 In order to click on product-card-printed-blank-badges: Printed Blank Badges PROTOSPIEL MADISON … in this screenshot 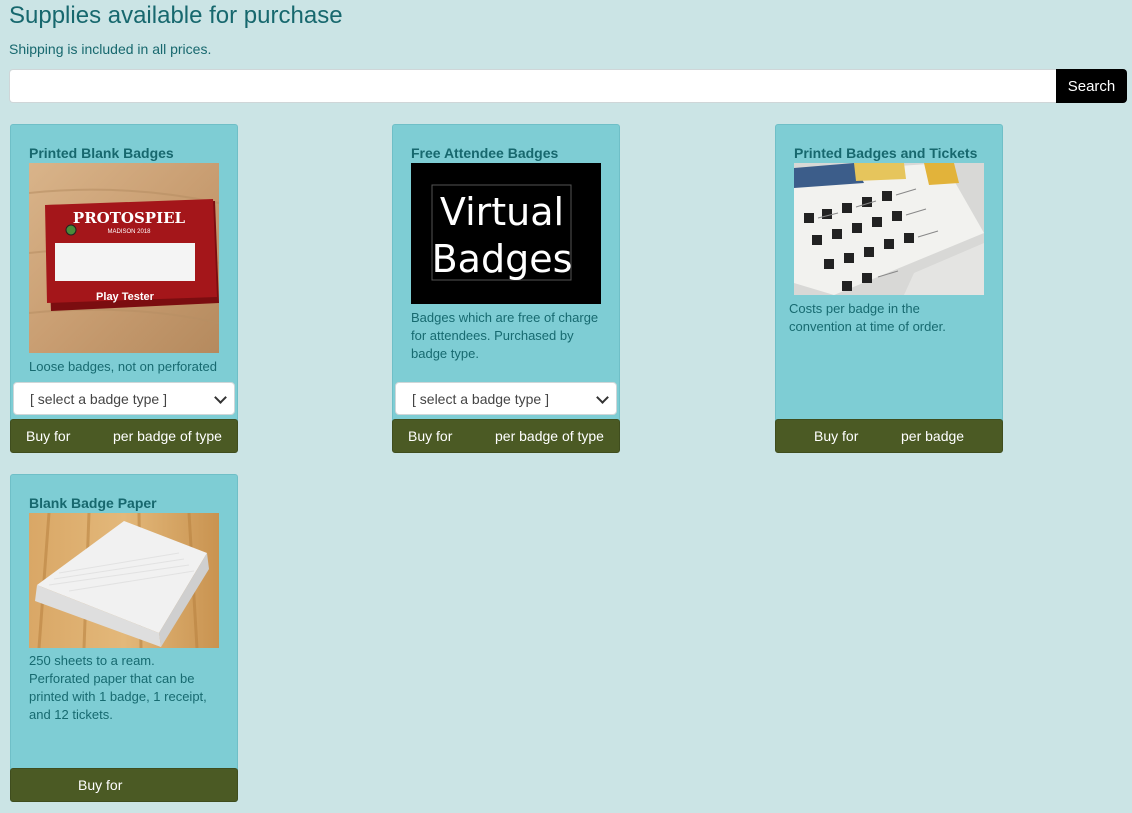, I will do `click(124, 288)`.